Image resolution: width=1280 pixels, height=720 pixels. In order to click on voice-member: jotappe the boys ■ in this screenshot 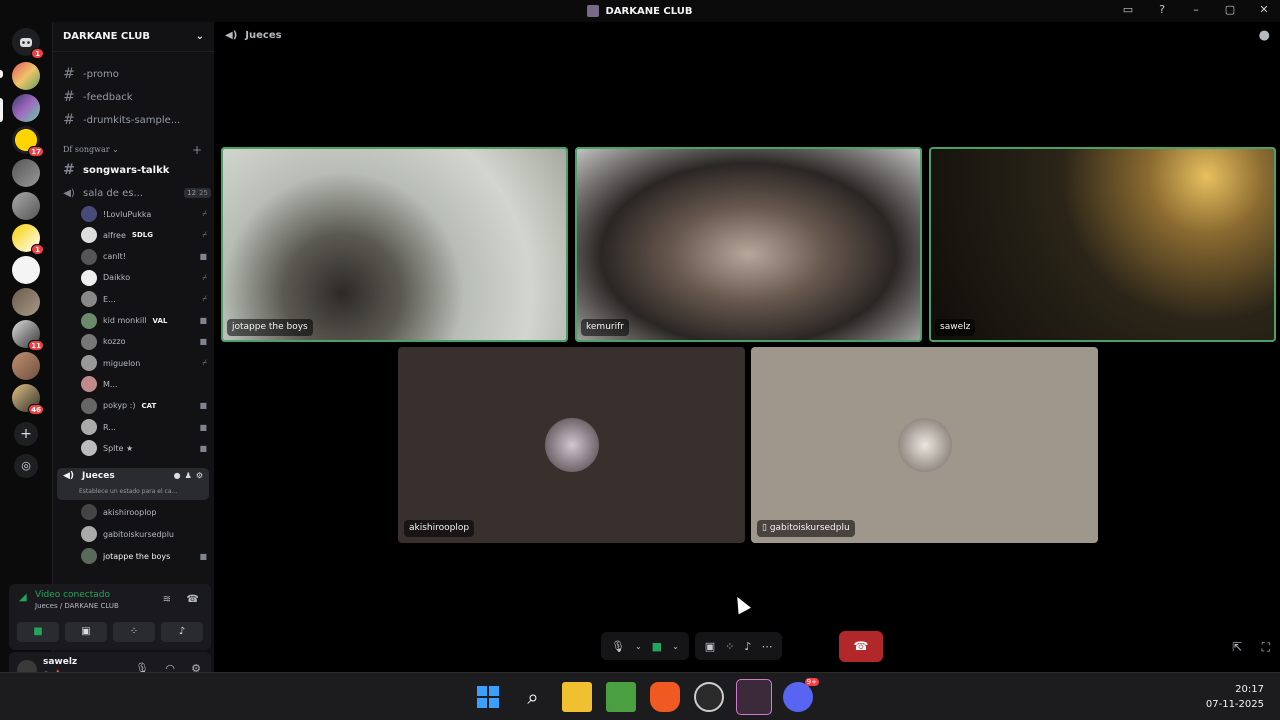, I will do `click(144, 556)`.